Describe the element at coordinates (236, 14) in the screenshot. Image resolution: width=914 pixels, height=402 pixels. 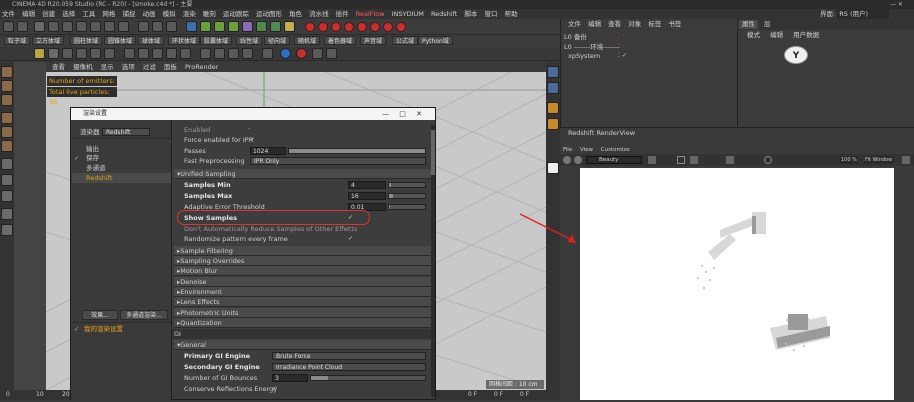
I see `menu-item: 运动跟踪` at that location.